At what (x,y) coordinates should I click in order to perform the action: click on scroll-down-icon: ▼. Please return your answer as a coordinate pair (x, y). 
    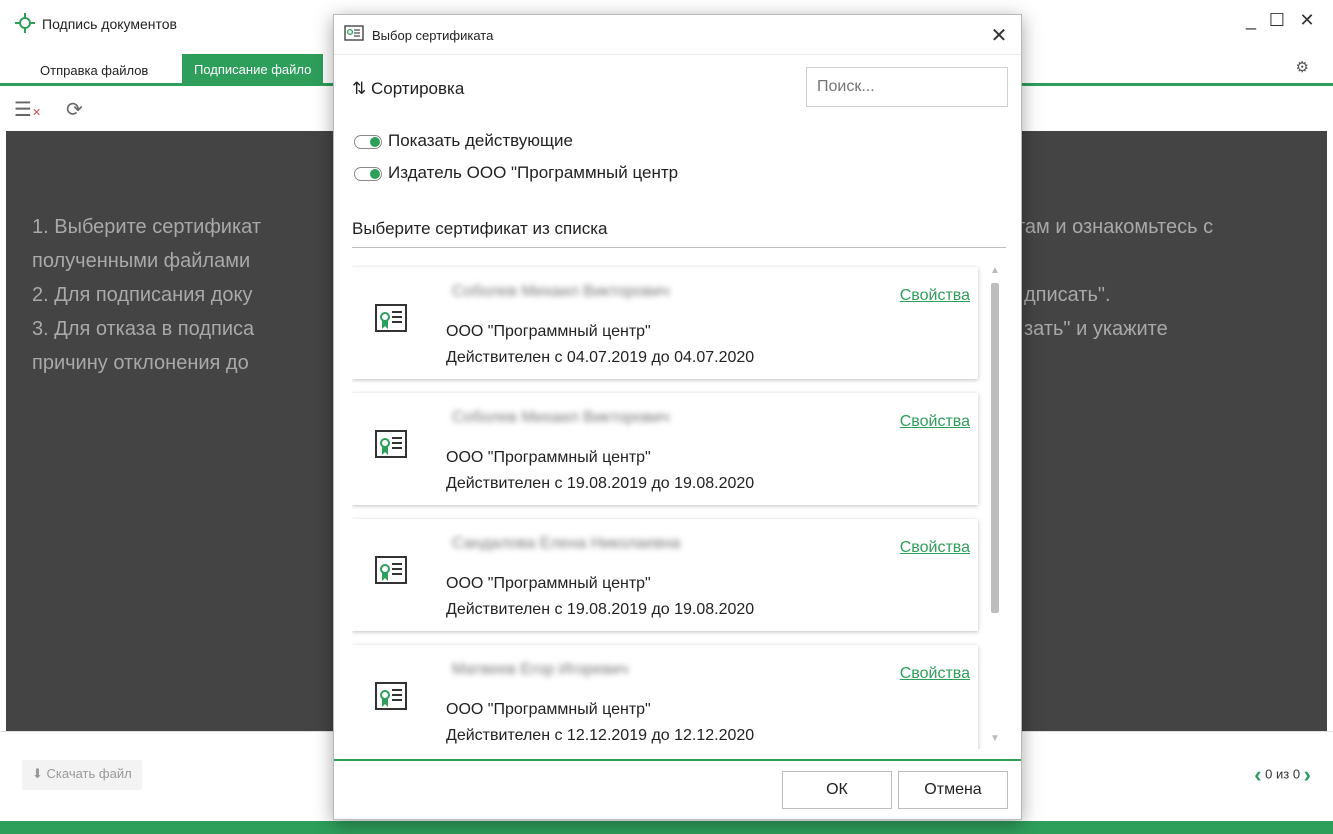
    Looking at the image, I should click on (995, 738).